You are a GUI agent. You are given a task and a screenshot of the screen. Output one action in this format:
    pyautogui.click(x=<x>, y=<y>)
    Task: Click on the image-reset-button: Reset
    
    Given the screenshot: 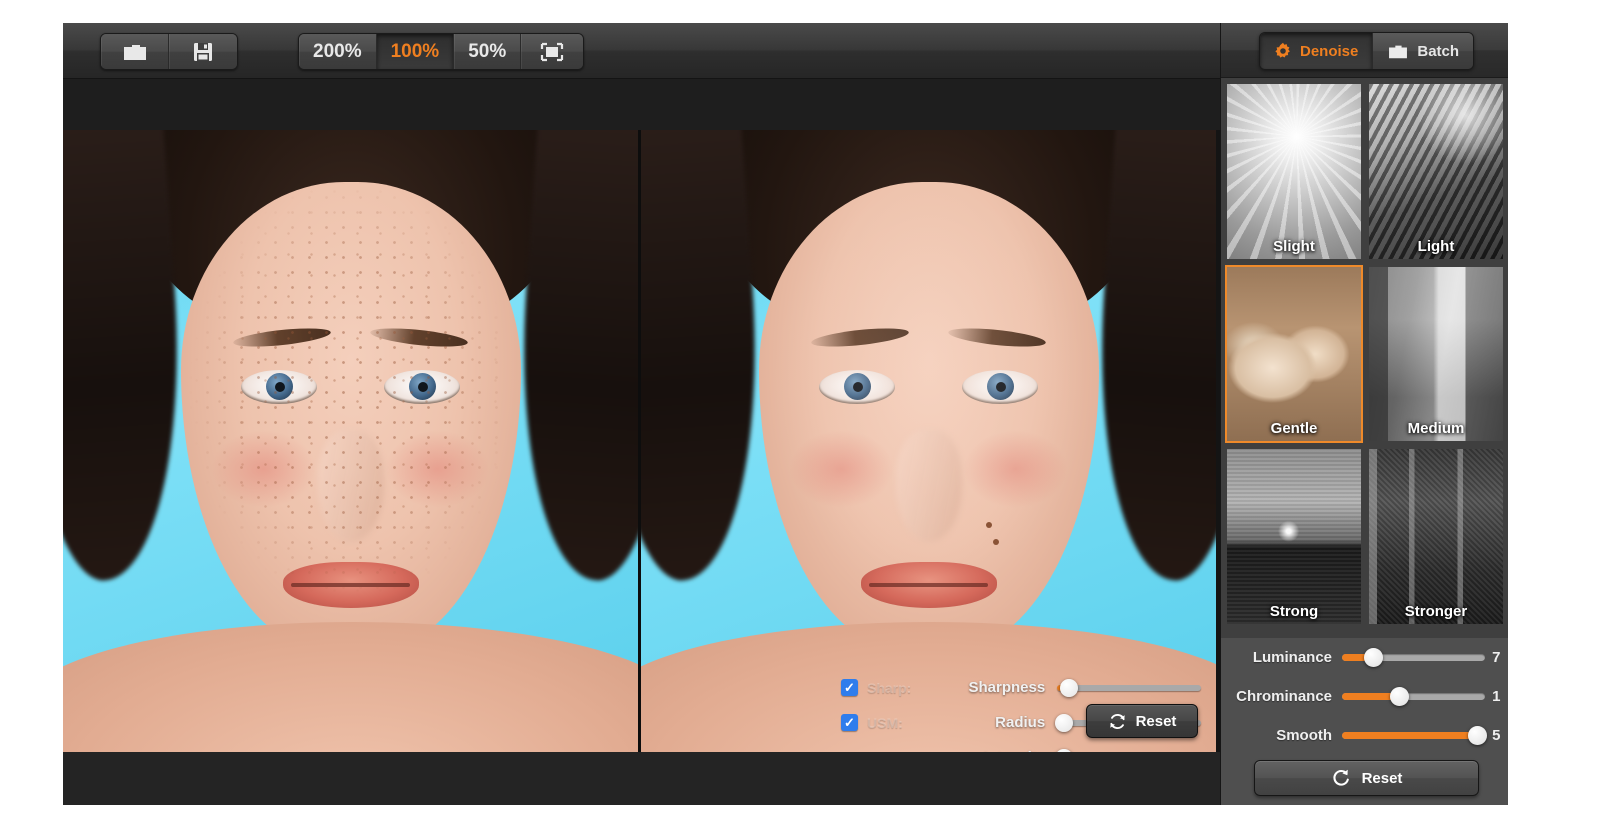 What is the action you would take?
    pyautogui.click(x=1142, y=721)
    